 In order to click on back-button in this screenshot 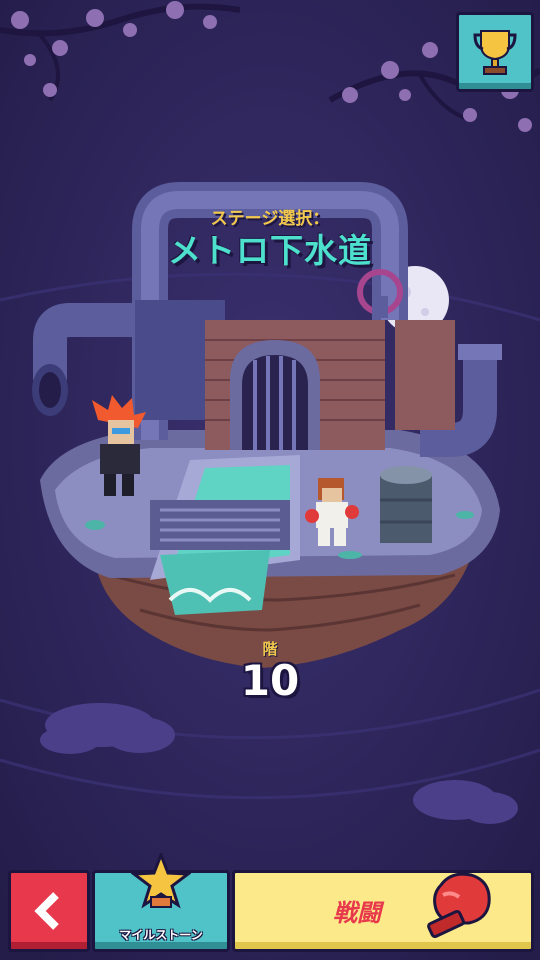, I will do `click(49, 911)`.